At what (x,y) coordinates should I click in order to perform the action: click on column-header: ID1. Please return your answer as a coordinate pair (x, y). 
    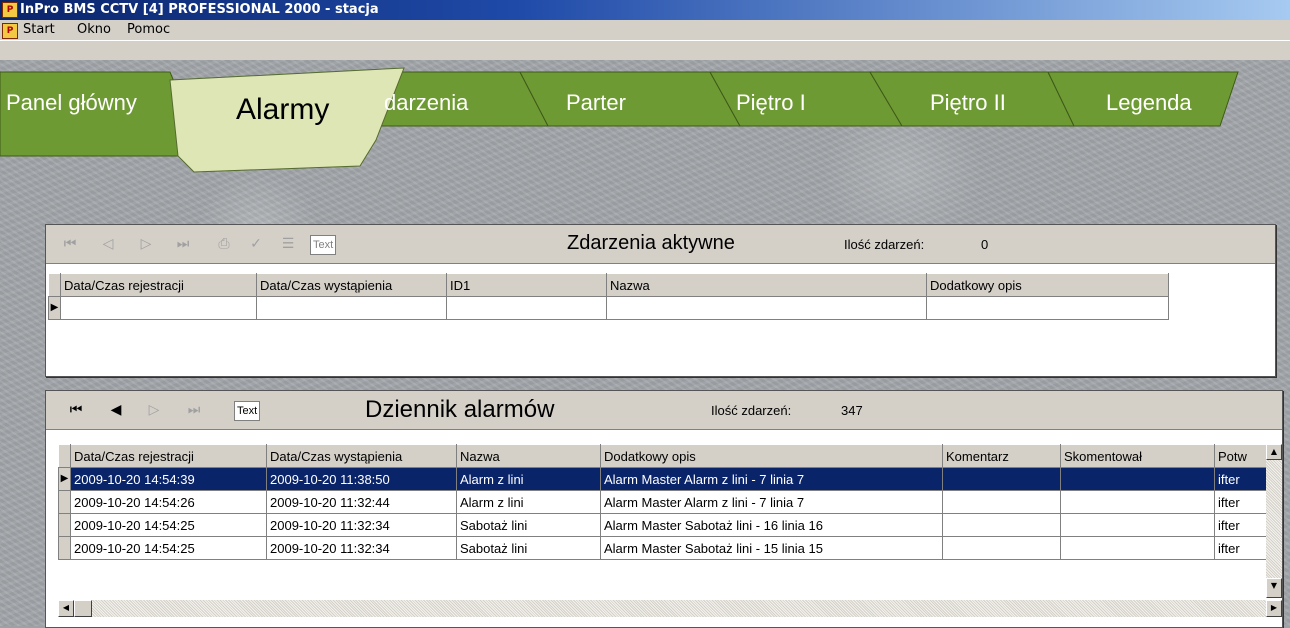
    Looking at the image, I should click on (526, 285).